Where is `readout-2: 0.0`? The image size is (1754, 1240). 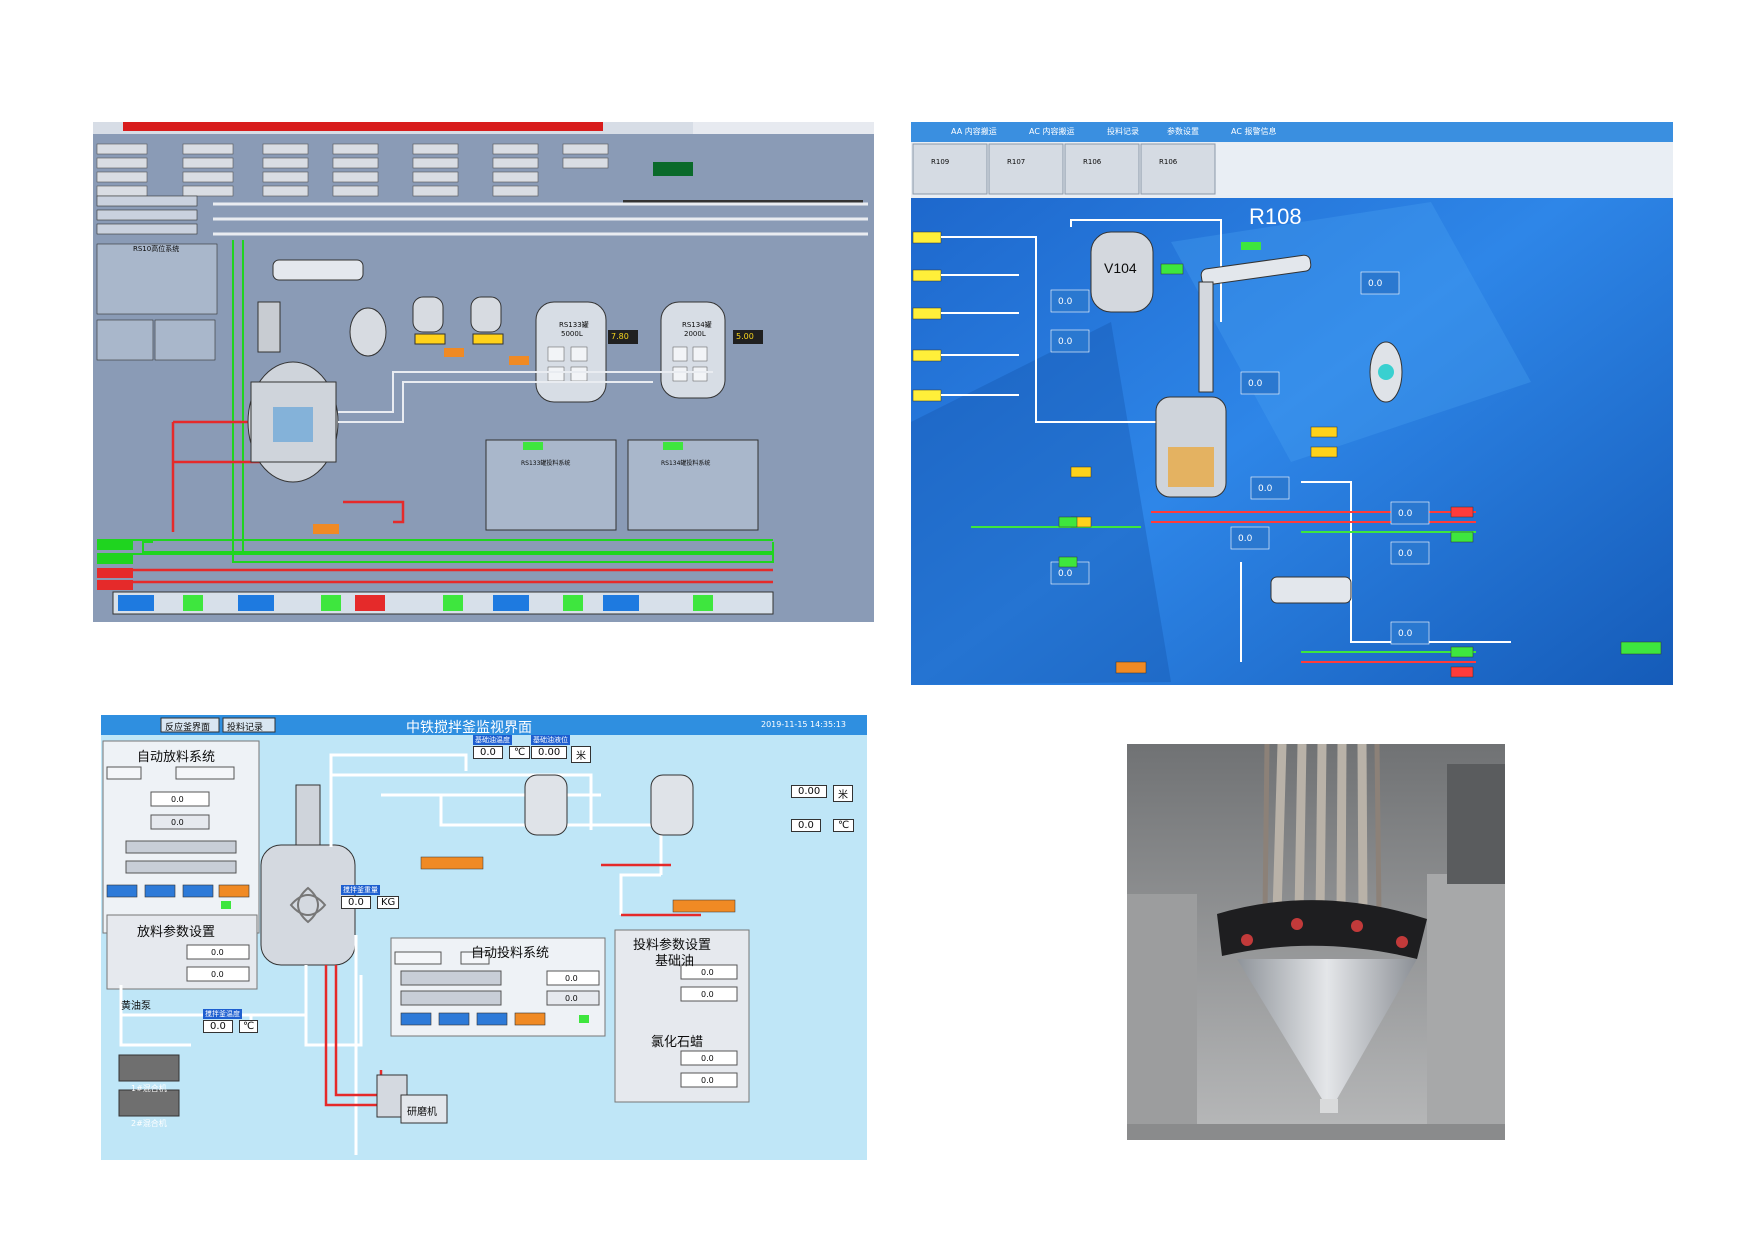
readout-2: 0.0 is located at coordinates (1065, 342).